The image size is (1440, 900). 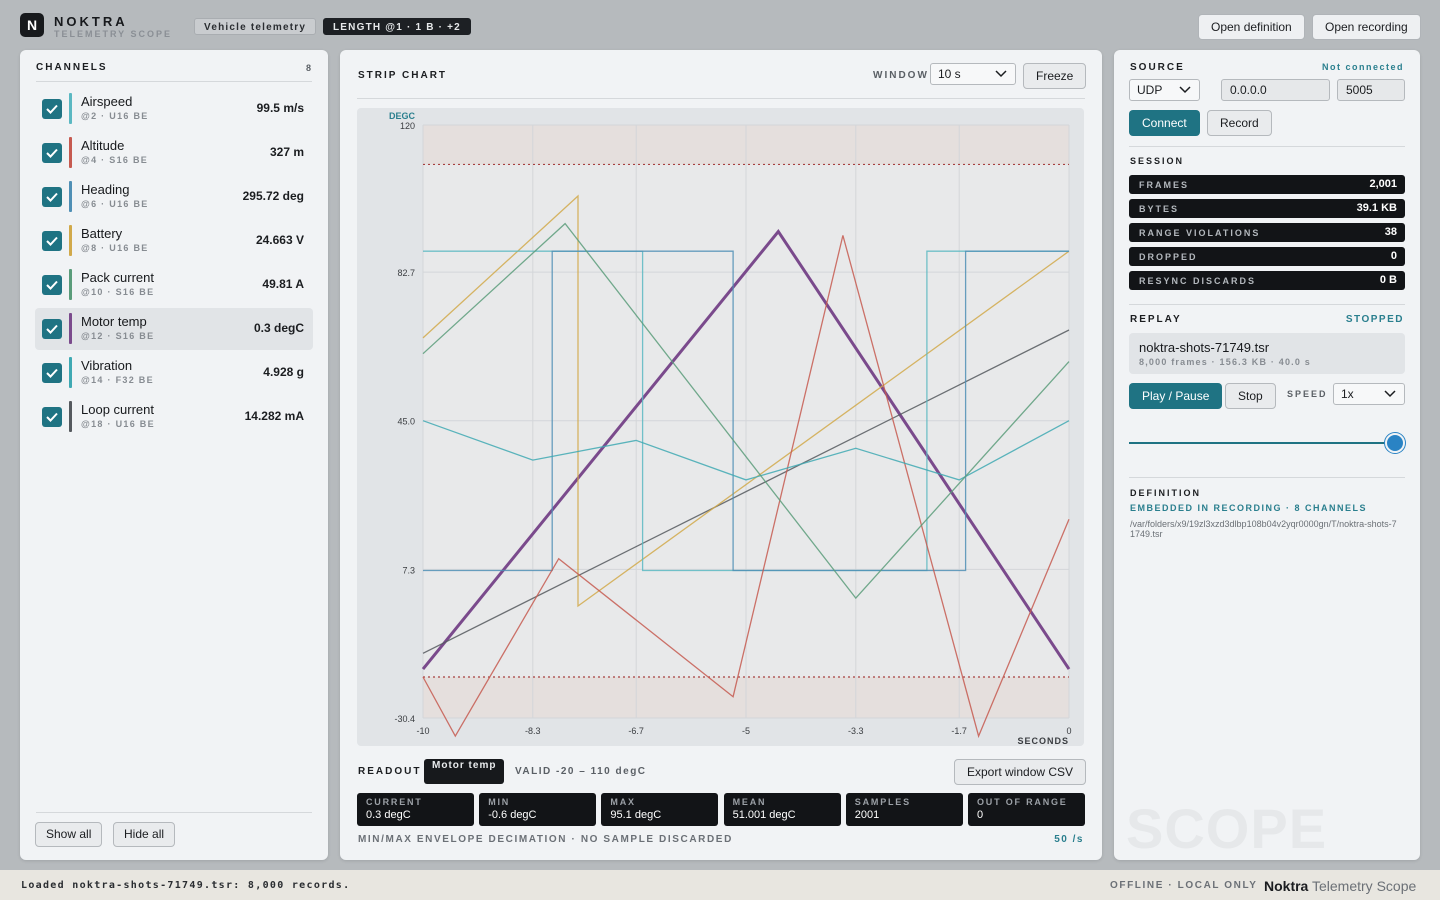 What do you see at coordinates (1157, 67) in the screenshot?
I see `source-title: SOURCE` at bounding box center [1157, 67].